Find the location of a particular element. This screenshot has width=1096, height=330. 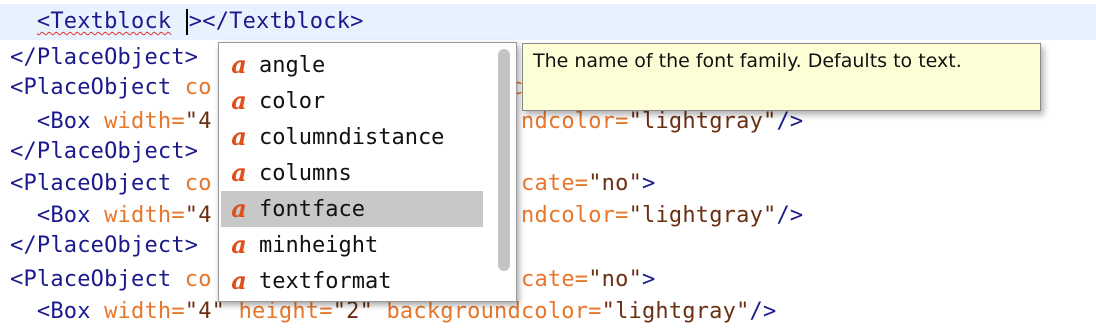

completion-item-columndistance: a columndistance is located at coordinates (352, 137).